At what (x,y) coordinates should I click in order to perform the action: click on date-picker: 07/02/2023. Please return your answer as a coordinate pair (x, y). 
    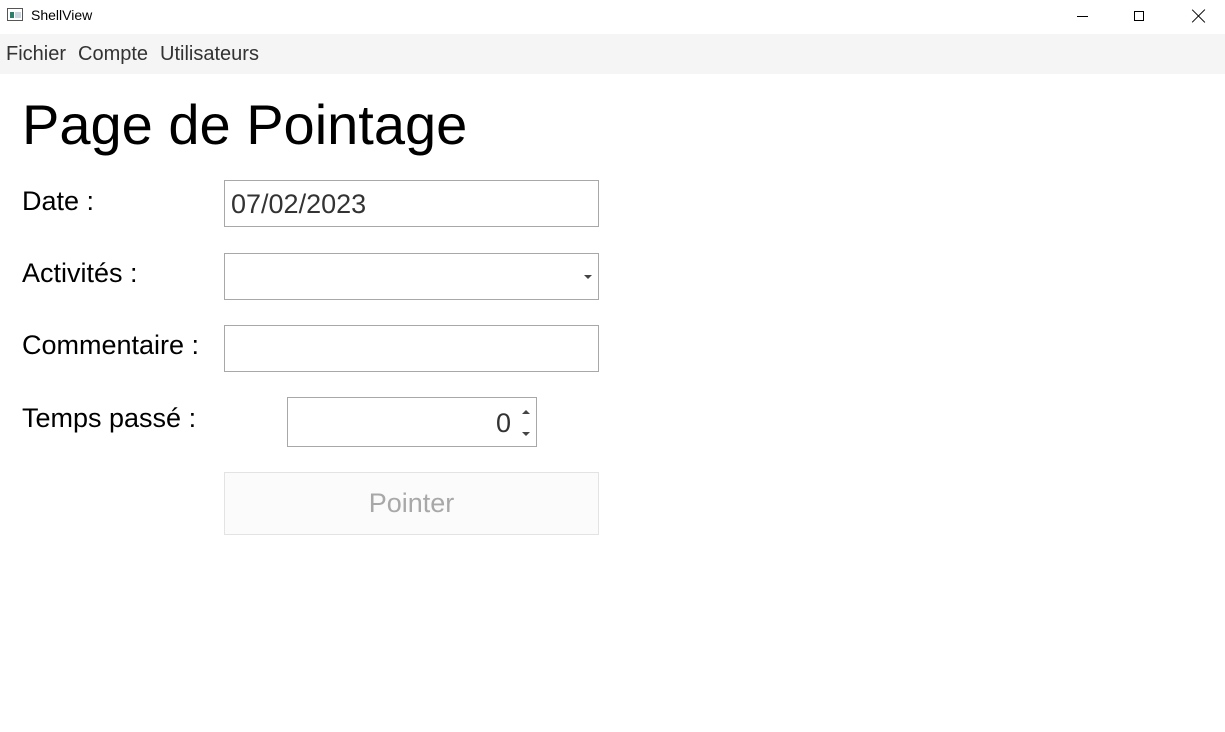
    Looking at the image, I should click on (411, 203).